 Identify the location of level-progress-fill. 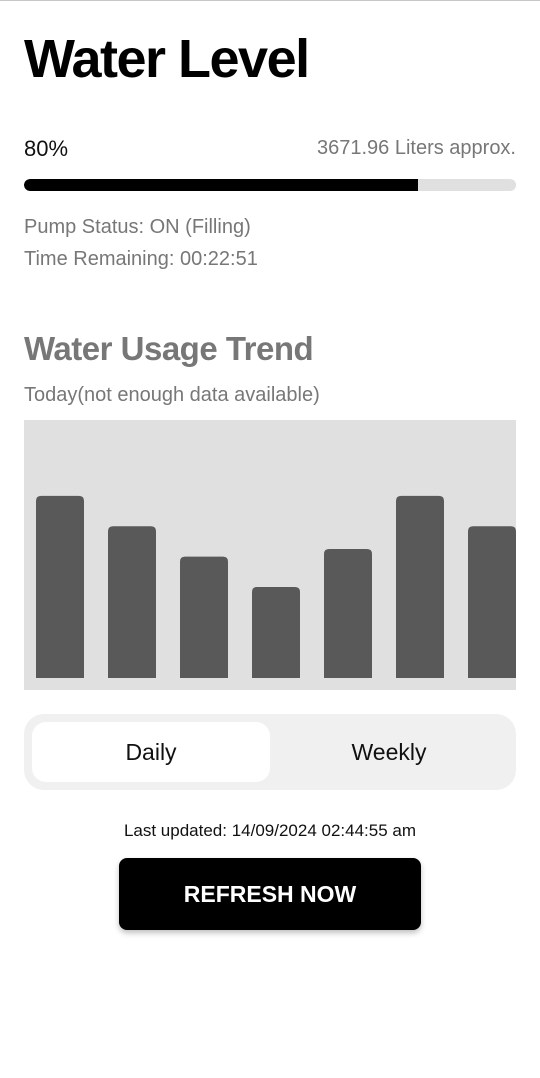
(221, 185).